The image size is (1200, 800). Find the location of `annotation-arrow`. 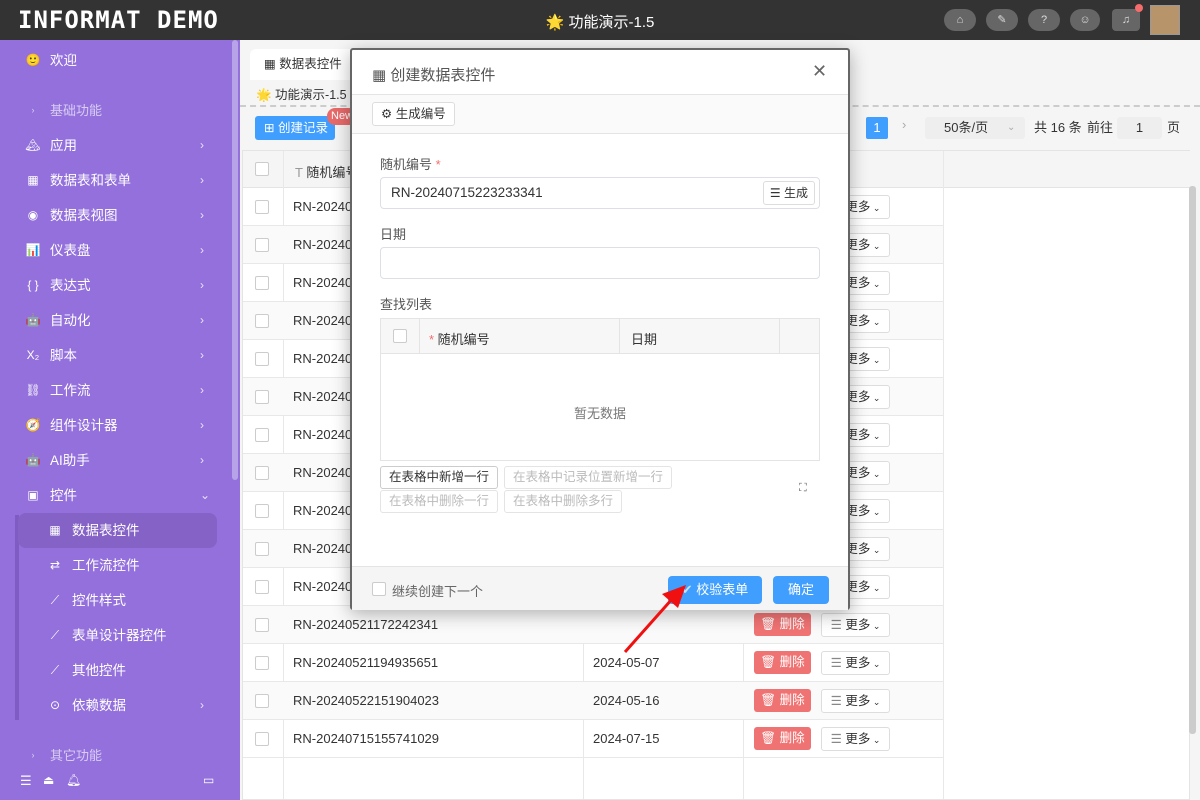

annotation-arrow is located at coordinates (654, 619).